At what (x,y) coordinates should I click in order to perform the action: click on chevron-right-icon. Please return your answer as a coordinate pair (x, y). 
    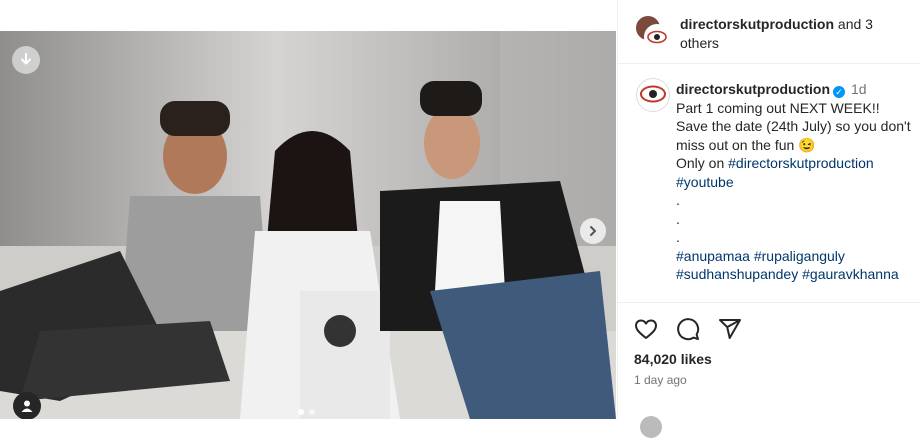
    Looking at the image, I should click on (593, 231).